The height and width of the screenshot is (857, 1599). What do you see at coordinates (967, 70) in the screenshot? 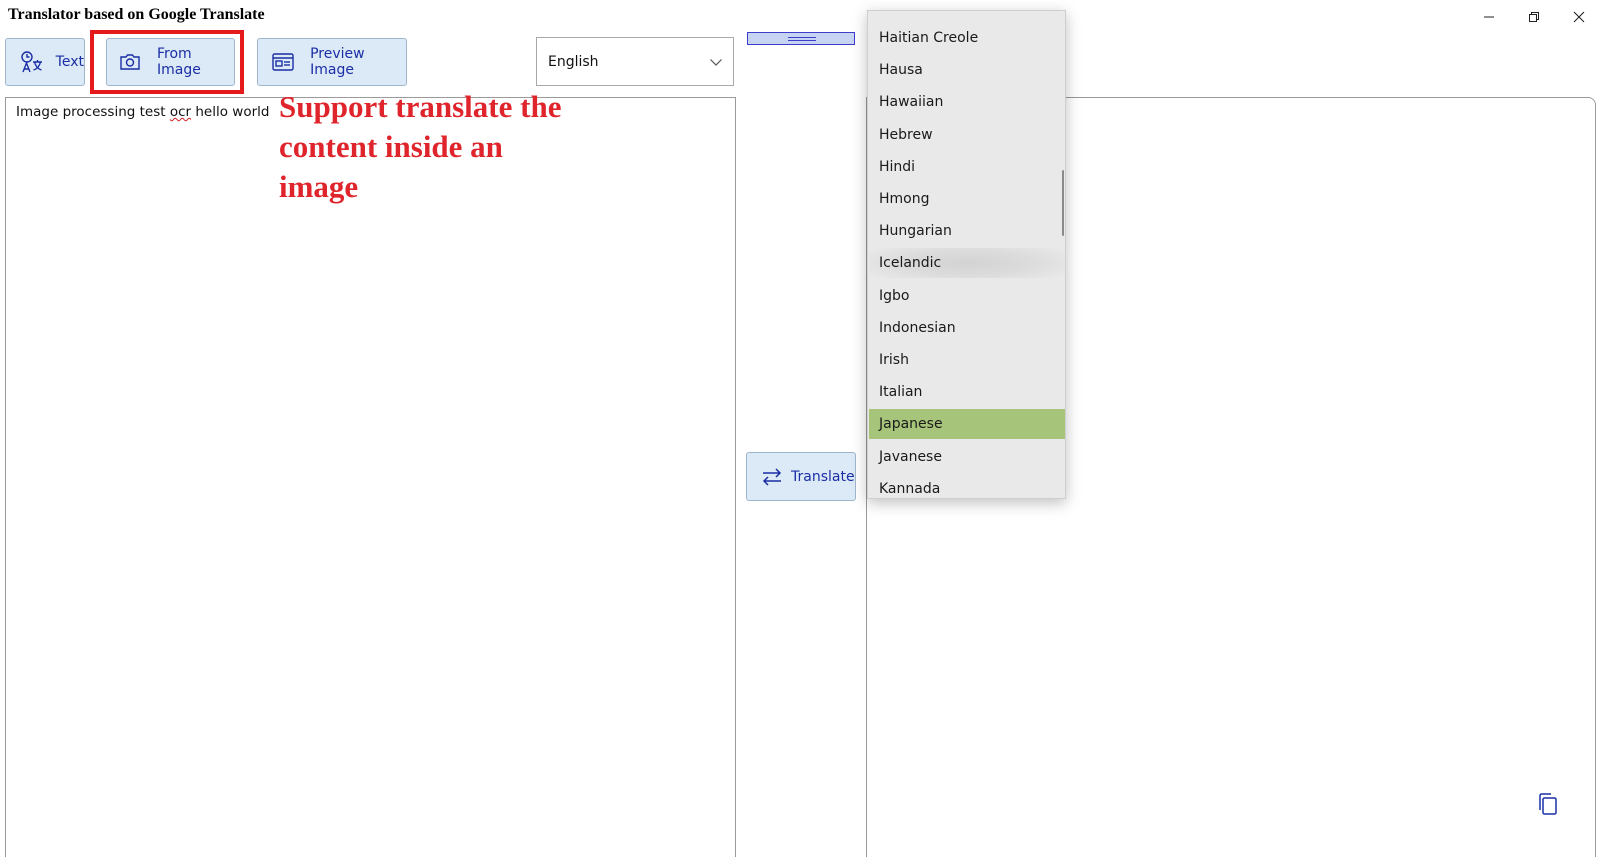
I see `list-item: Hausa` at bounding box center [967, 70].